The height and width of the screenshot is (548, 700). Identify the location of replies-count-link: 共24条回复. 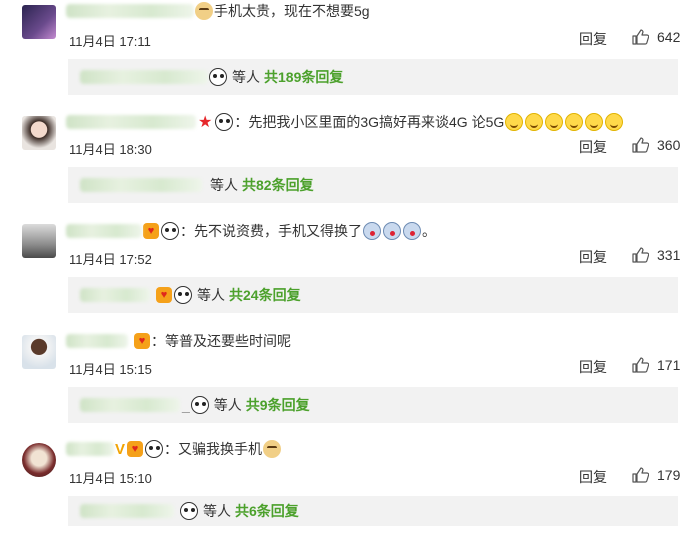
(265, 295).